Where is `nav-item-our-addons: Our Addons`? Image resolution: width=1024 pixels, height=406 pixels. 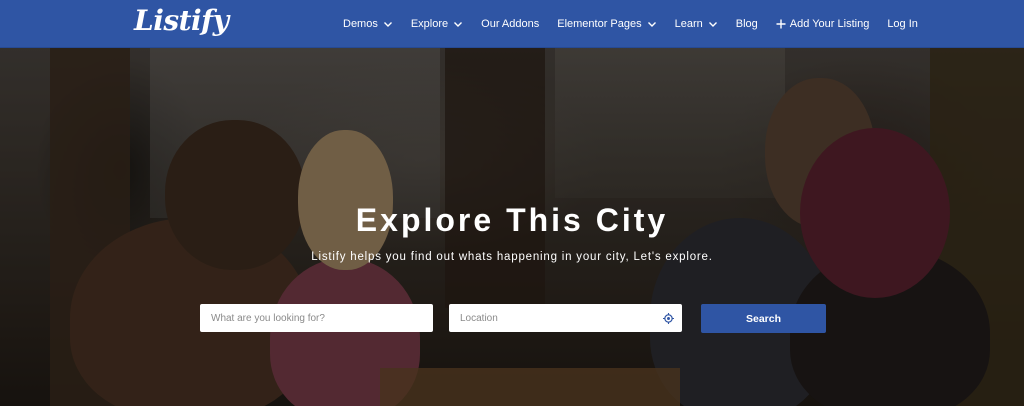 nav-item-our-addons: Our Addons is located at coordinates (510, 24).